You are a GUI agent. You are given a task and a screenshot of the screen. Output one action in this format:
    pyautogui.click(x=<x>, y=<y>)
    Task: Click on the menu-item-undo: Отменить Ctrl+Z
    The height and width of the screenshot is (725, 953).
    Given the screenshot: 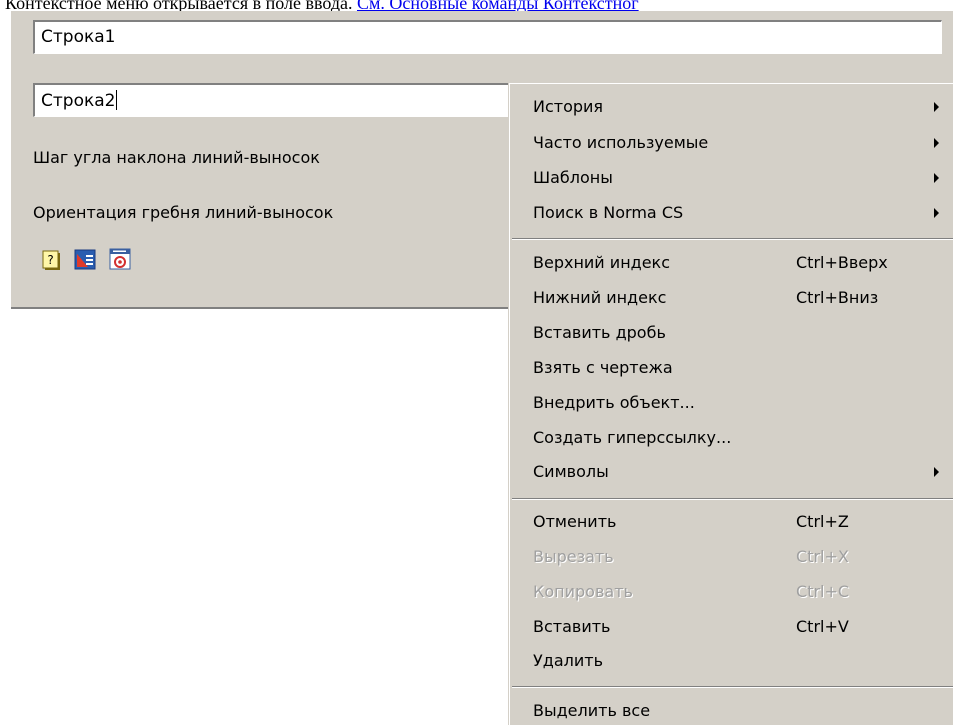 What is the action you would take?
    pyautogui.click(x=731, y=522)
    